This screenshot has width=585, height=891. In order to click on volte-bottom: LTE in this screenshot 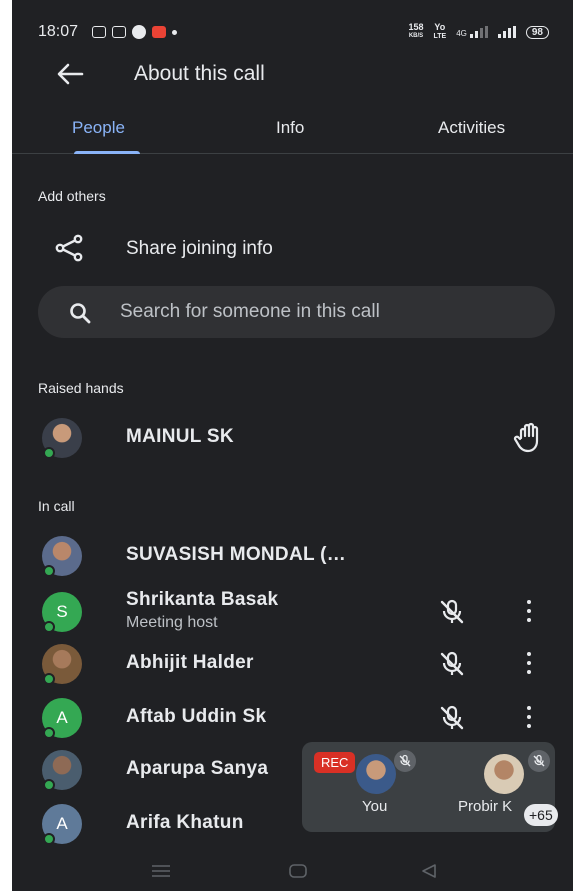, I will do `click(440, 36)`.